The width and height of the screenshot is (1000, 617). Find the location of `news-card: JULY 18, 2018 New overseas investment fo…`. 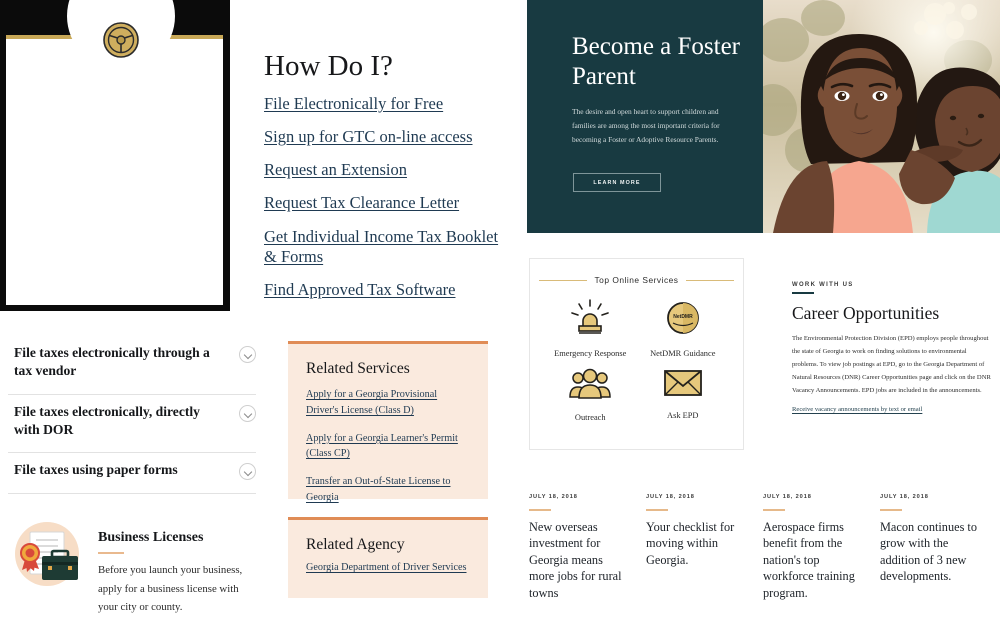

news-card: JULY 18, 2018 New overseas investment fo… is located at coordinates (587, 548).